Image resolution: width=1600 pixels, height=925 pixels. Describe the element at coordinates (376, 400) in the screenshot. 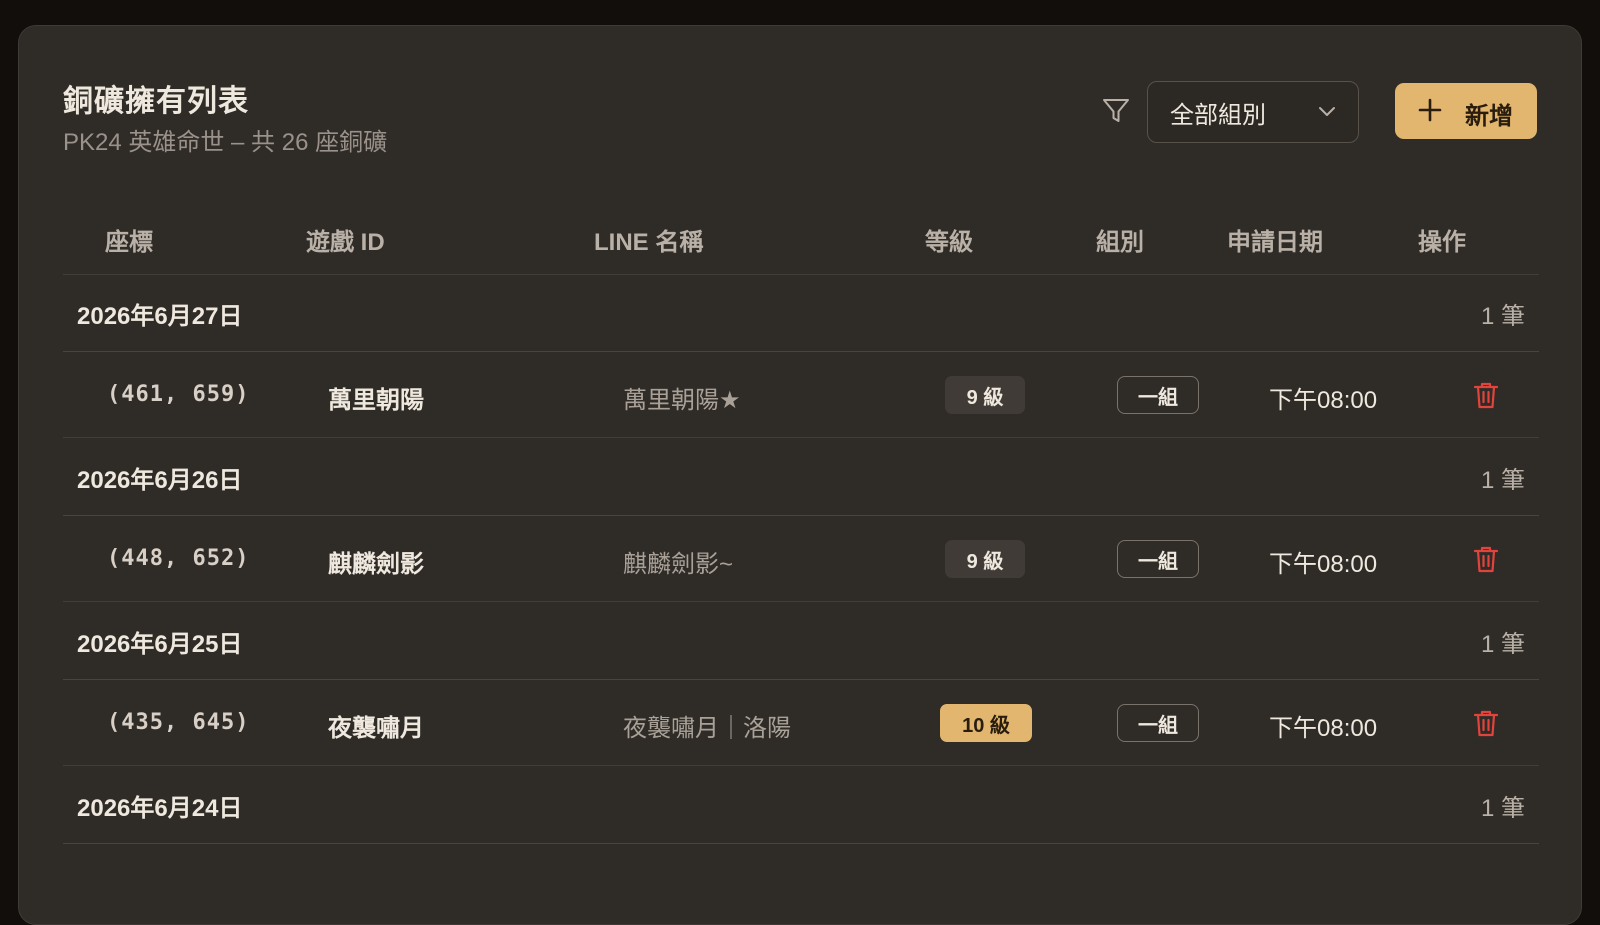

I see `game-id-cell: 萬里朝陽` at that location.